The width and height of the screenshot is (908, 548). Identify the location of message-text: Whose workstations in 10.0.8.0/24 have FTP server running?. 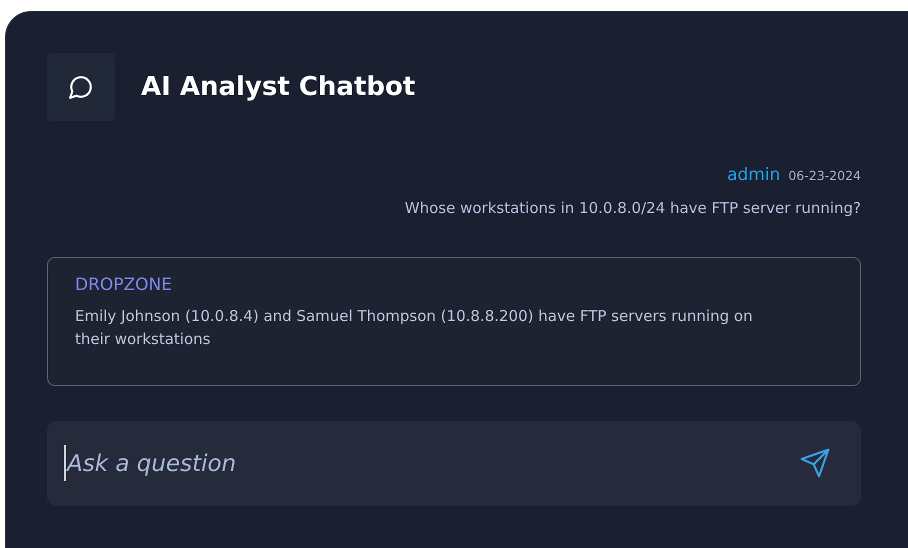
(632, 208).